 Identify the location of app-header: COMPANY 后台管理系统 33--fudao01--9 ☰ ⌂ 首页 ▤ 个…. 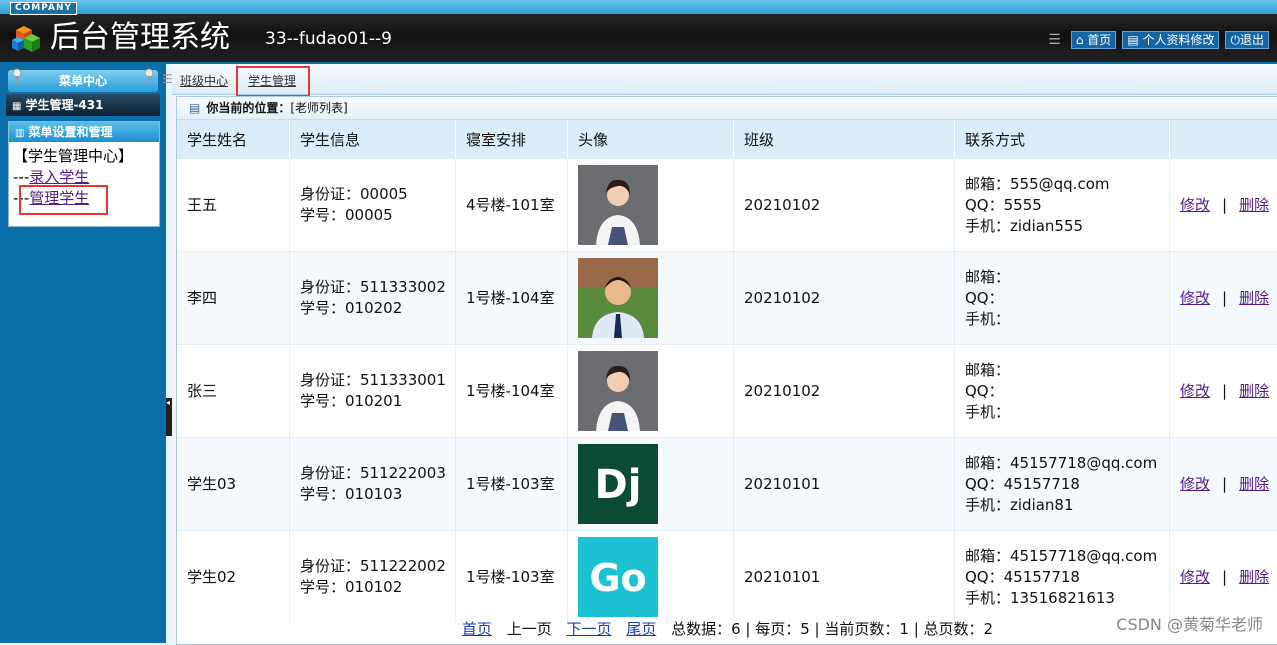
(638, 32).